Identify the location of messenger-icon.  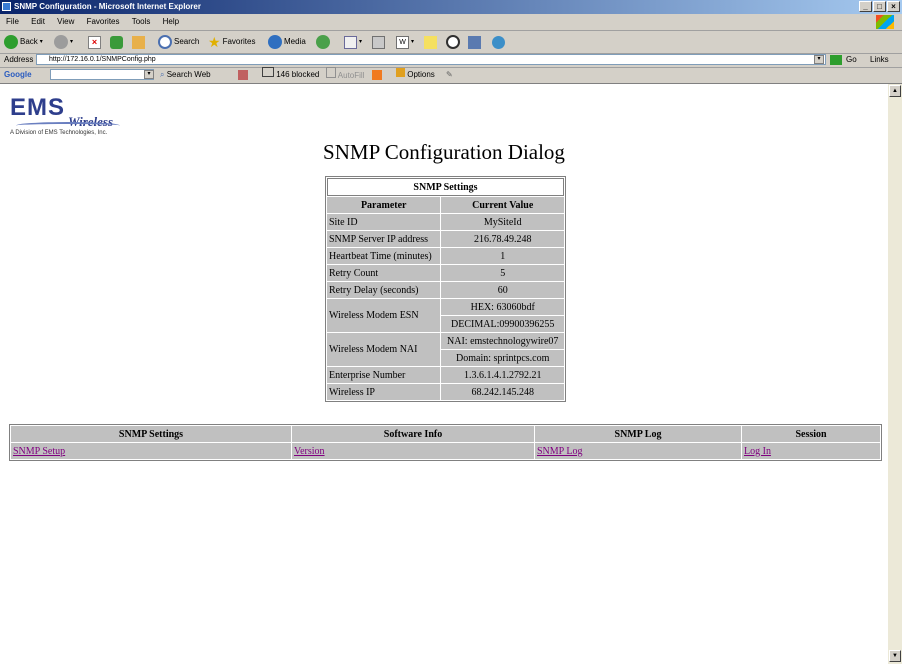
(498, 42).